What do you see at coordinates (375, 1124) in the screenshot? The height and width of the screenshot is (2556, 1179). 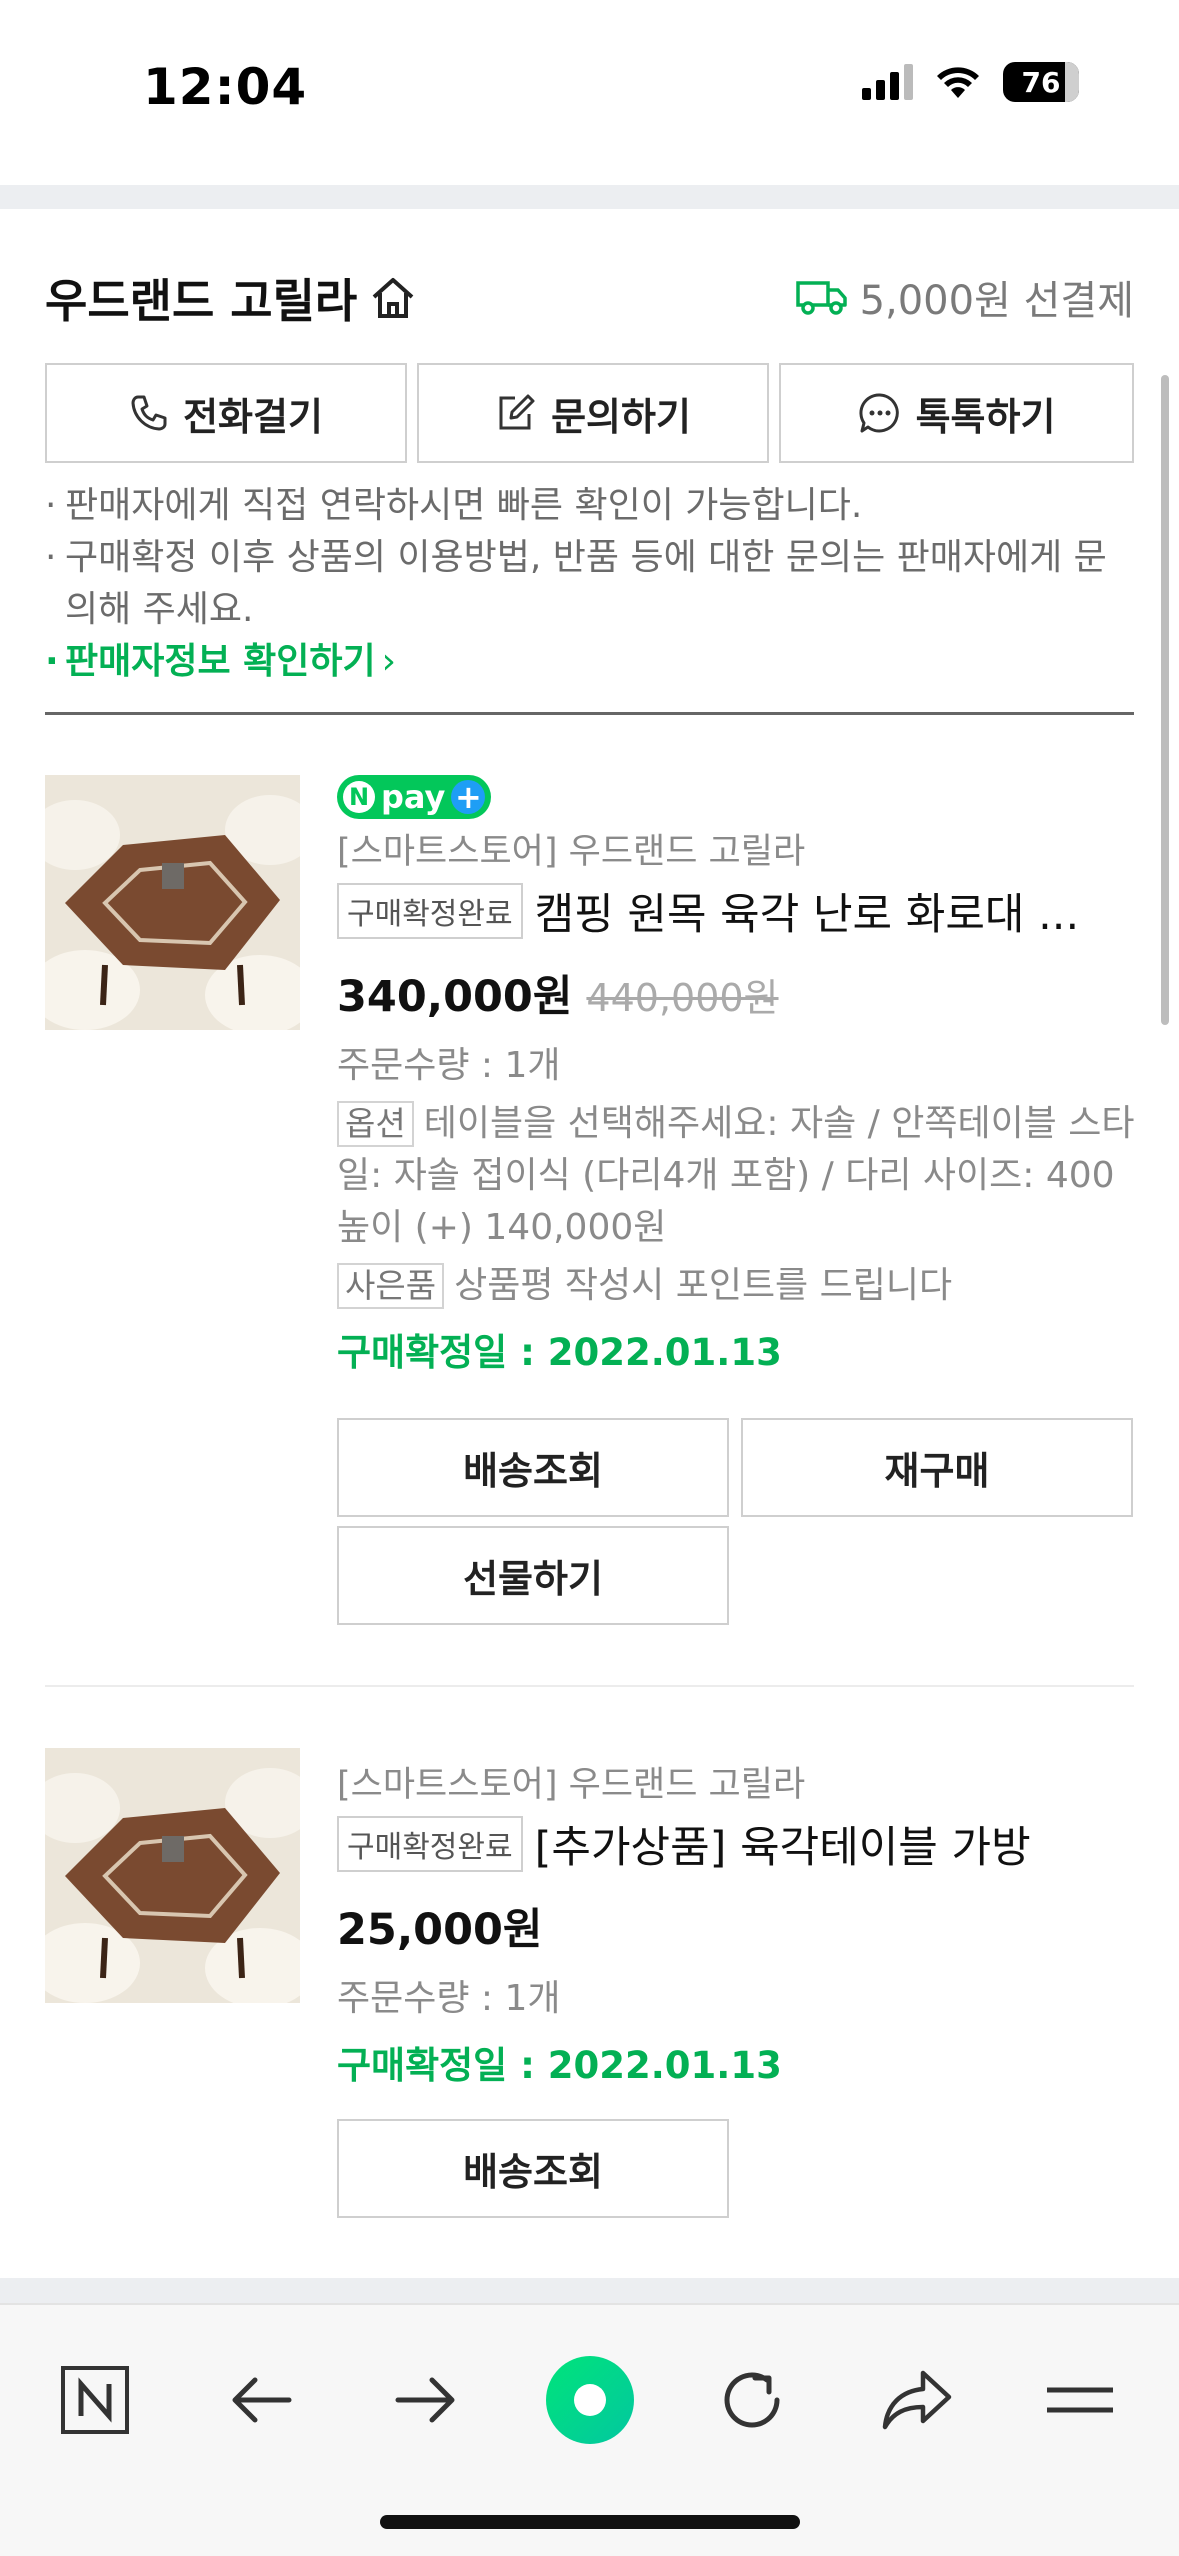 I see `option-tag: 옵션` at bounding box center [375, 1124].